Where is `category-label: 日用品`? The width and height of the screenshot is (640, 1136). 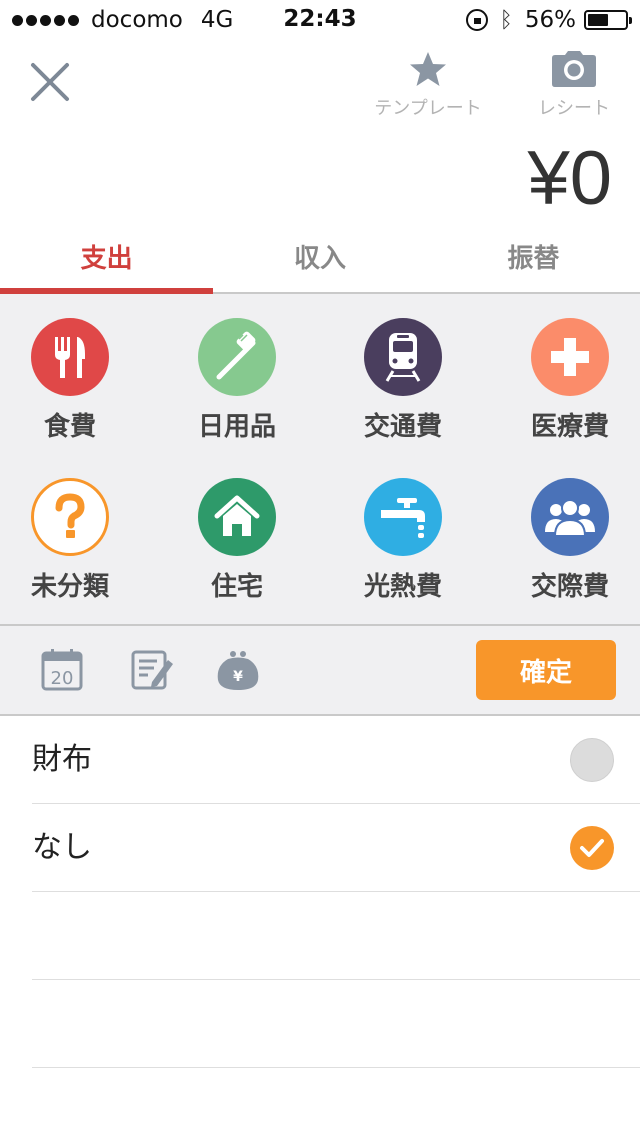 category-label: 日用品 is located at coordinates (236, 427).